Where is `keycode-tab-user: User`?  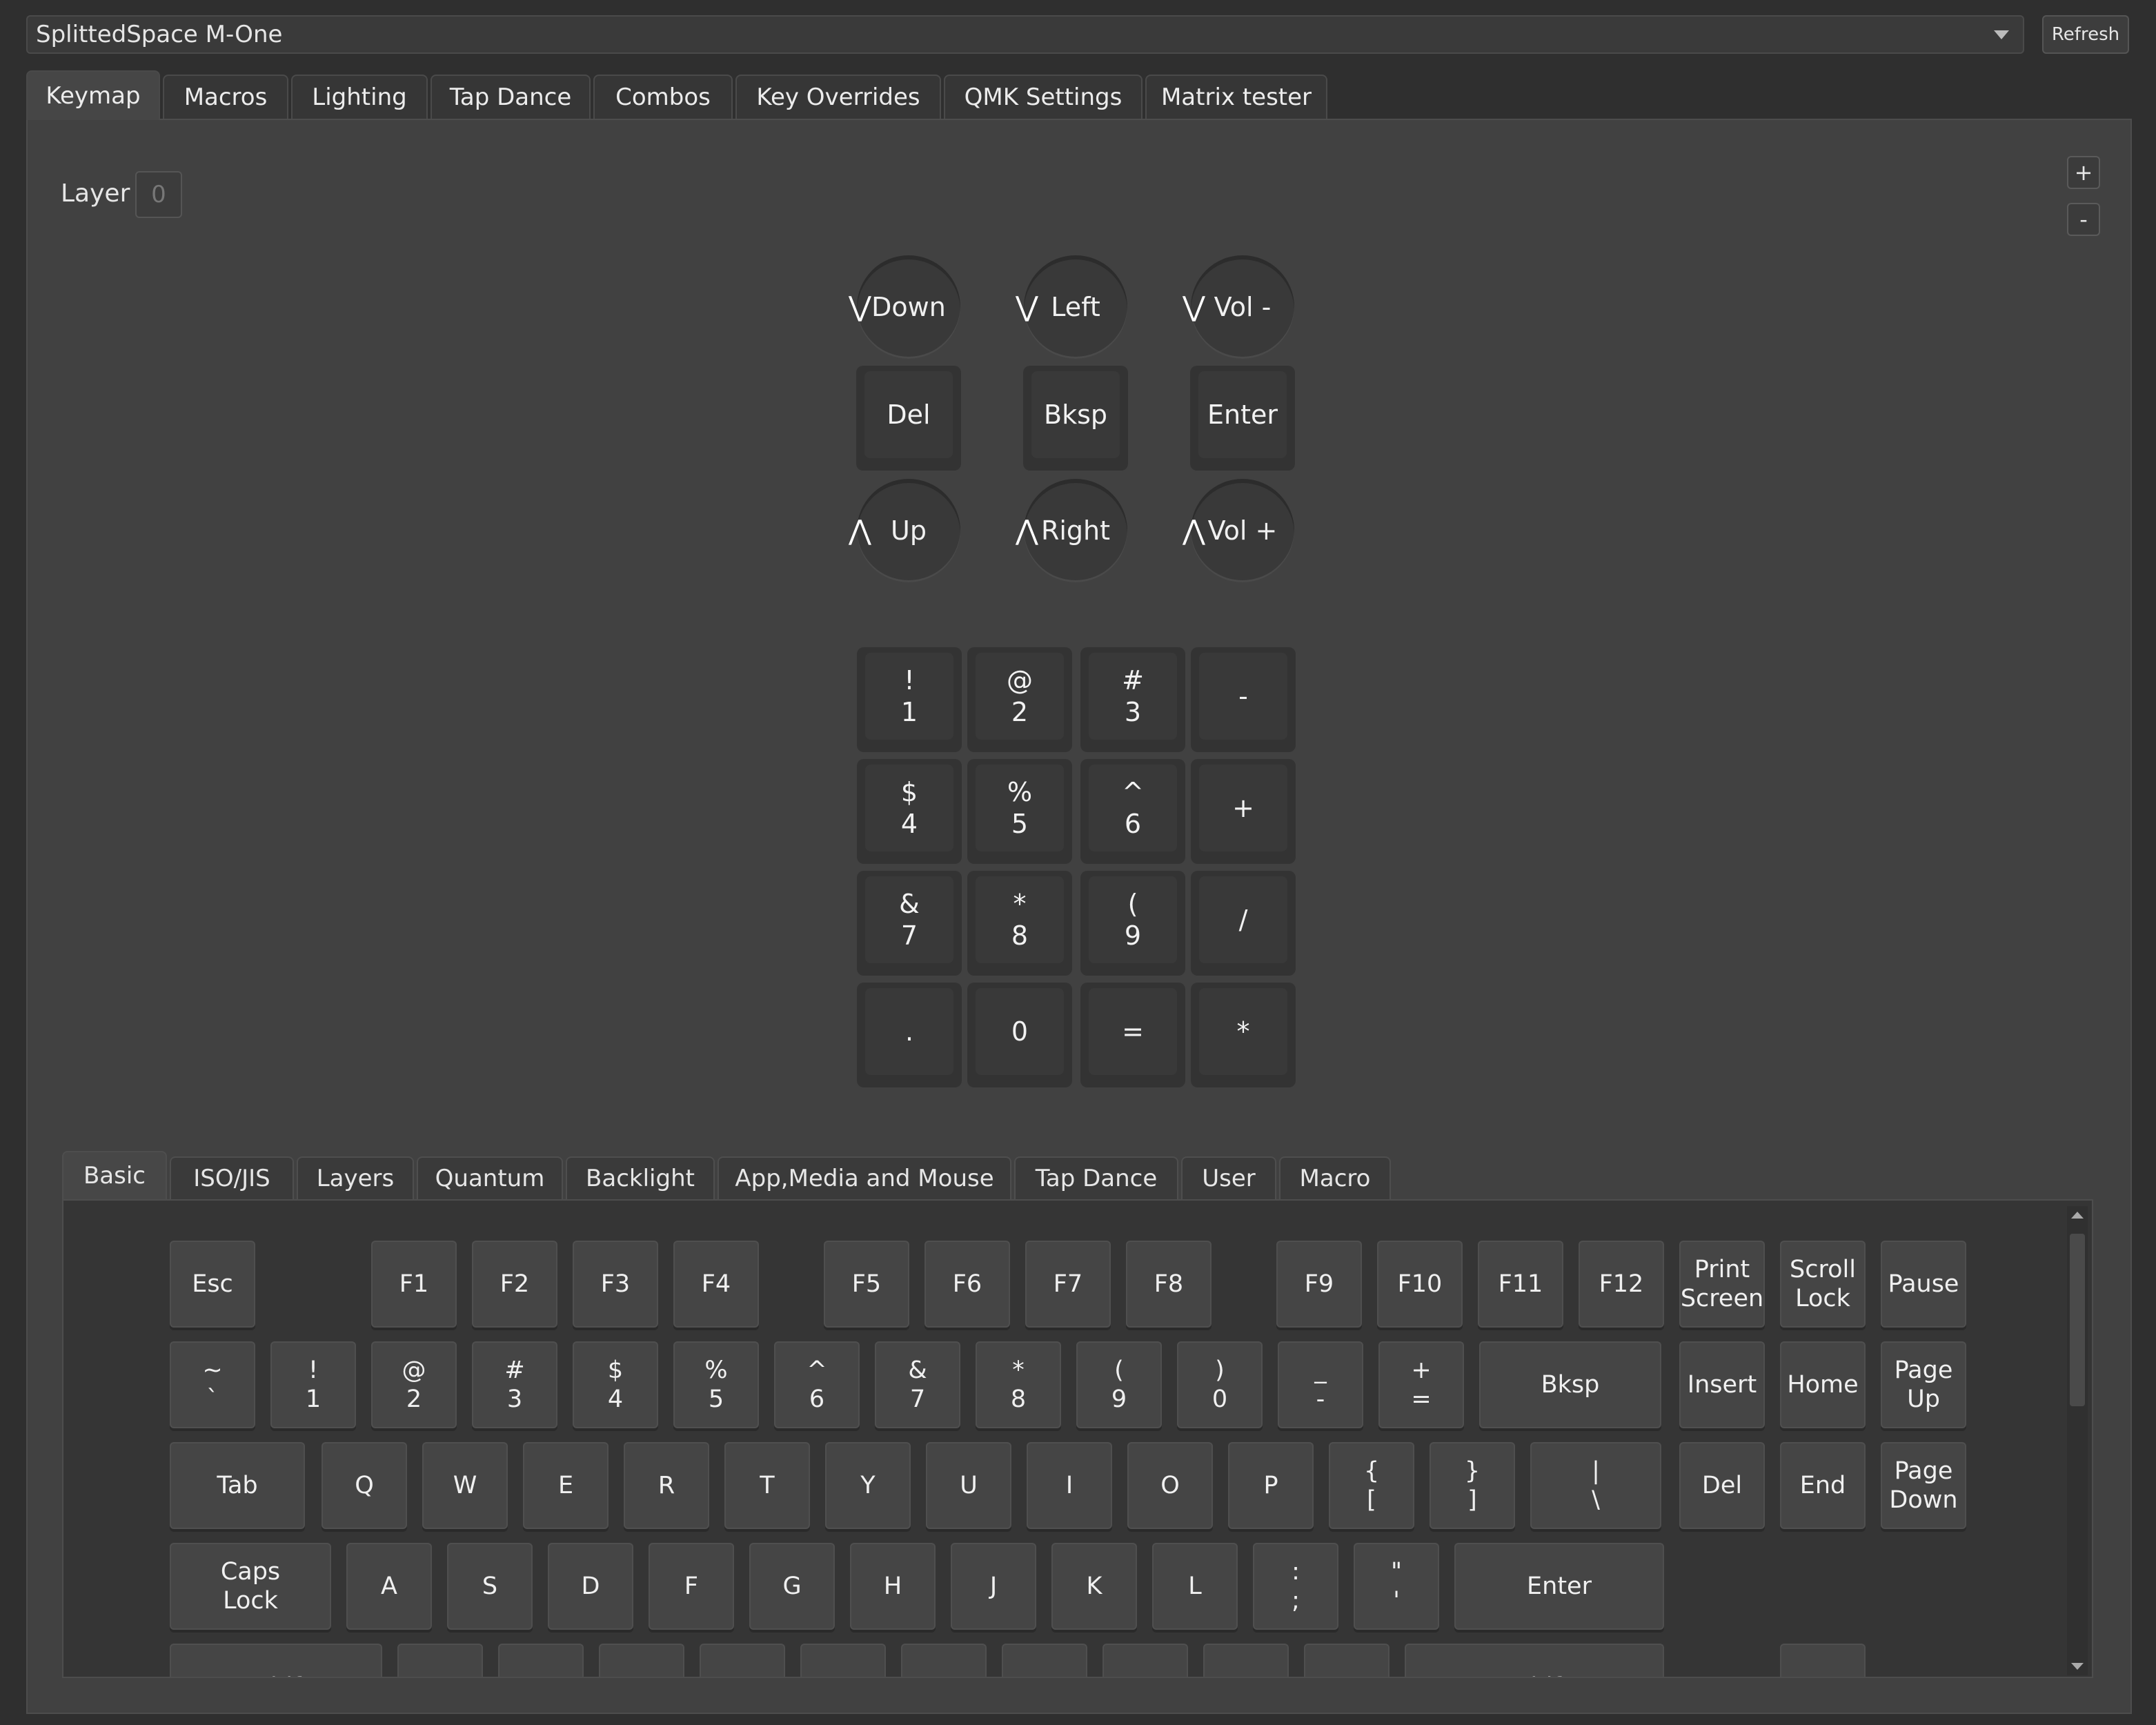
keycode-tab-user: User is located at coordinates (1228, 1177).